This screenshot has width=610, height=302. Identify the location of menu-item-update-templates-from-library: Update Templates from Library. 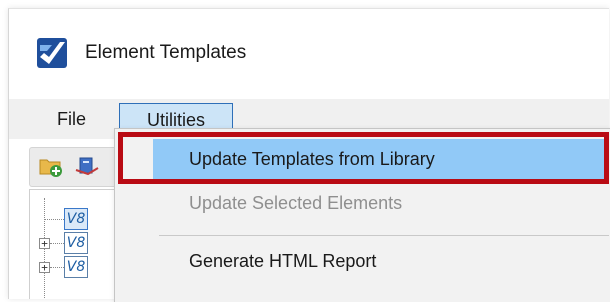
(379, 159).